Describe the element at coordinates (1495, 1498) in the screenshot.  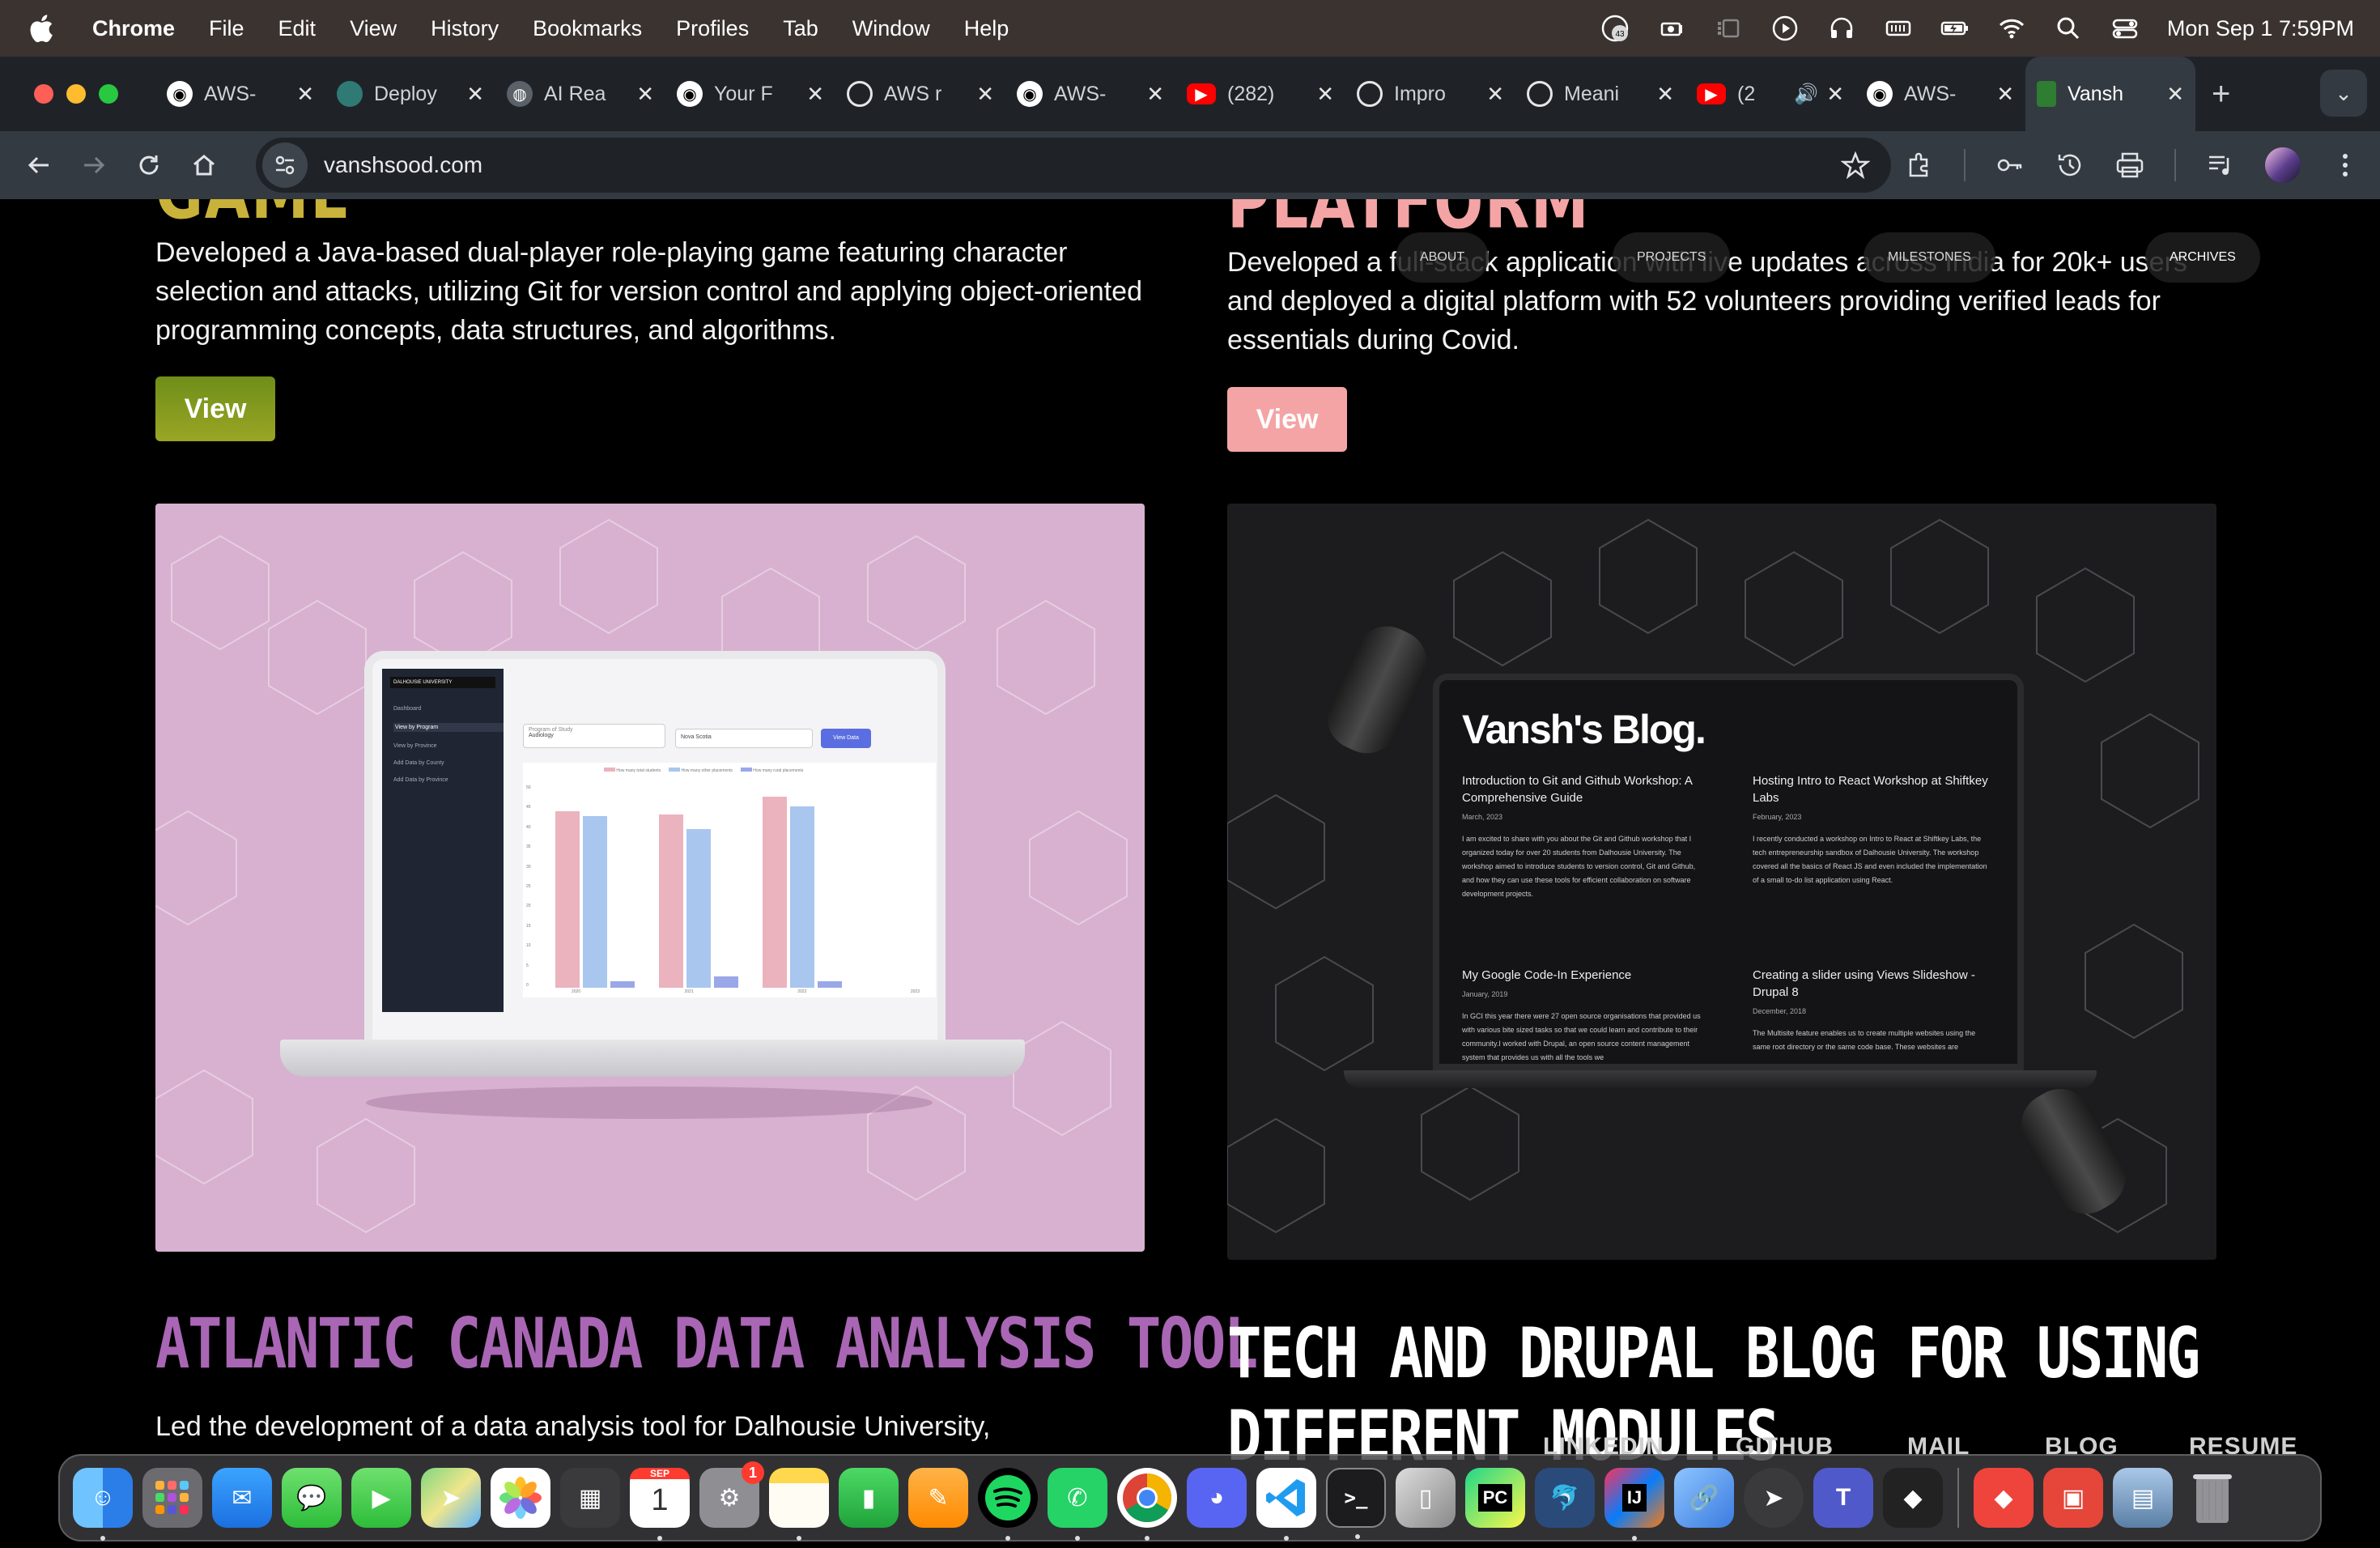
I see `pycharm-icon: PC` at that location.